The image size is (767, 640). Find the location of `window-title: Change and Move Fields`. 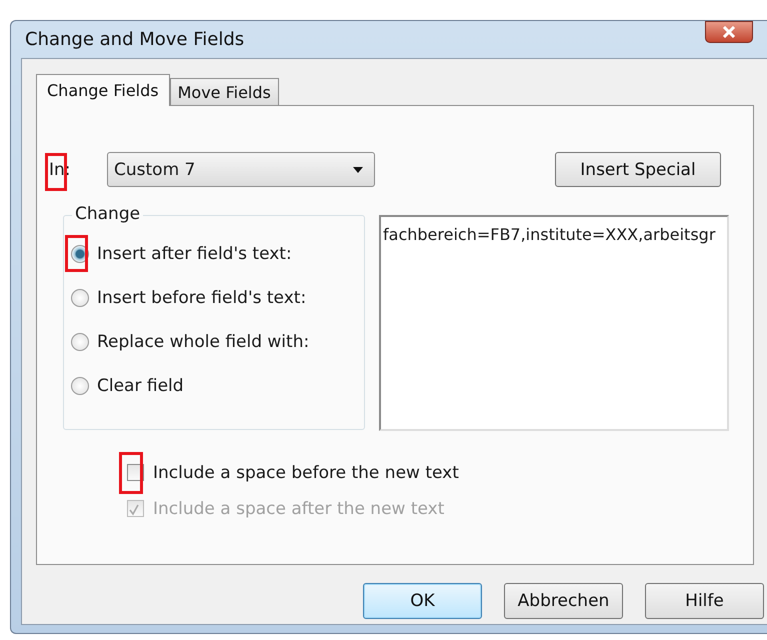

window-title: Change and Move Fields is located at coordinates (135, 39).